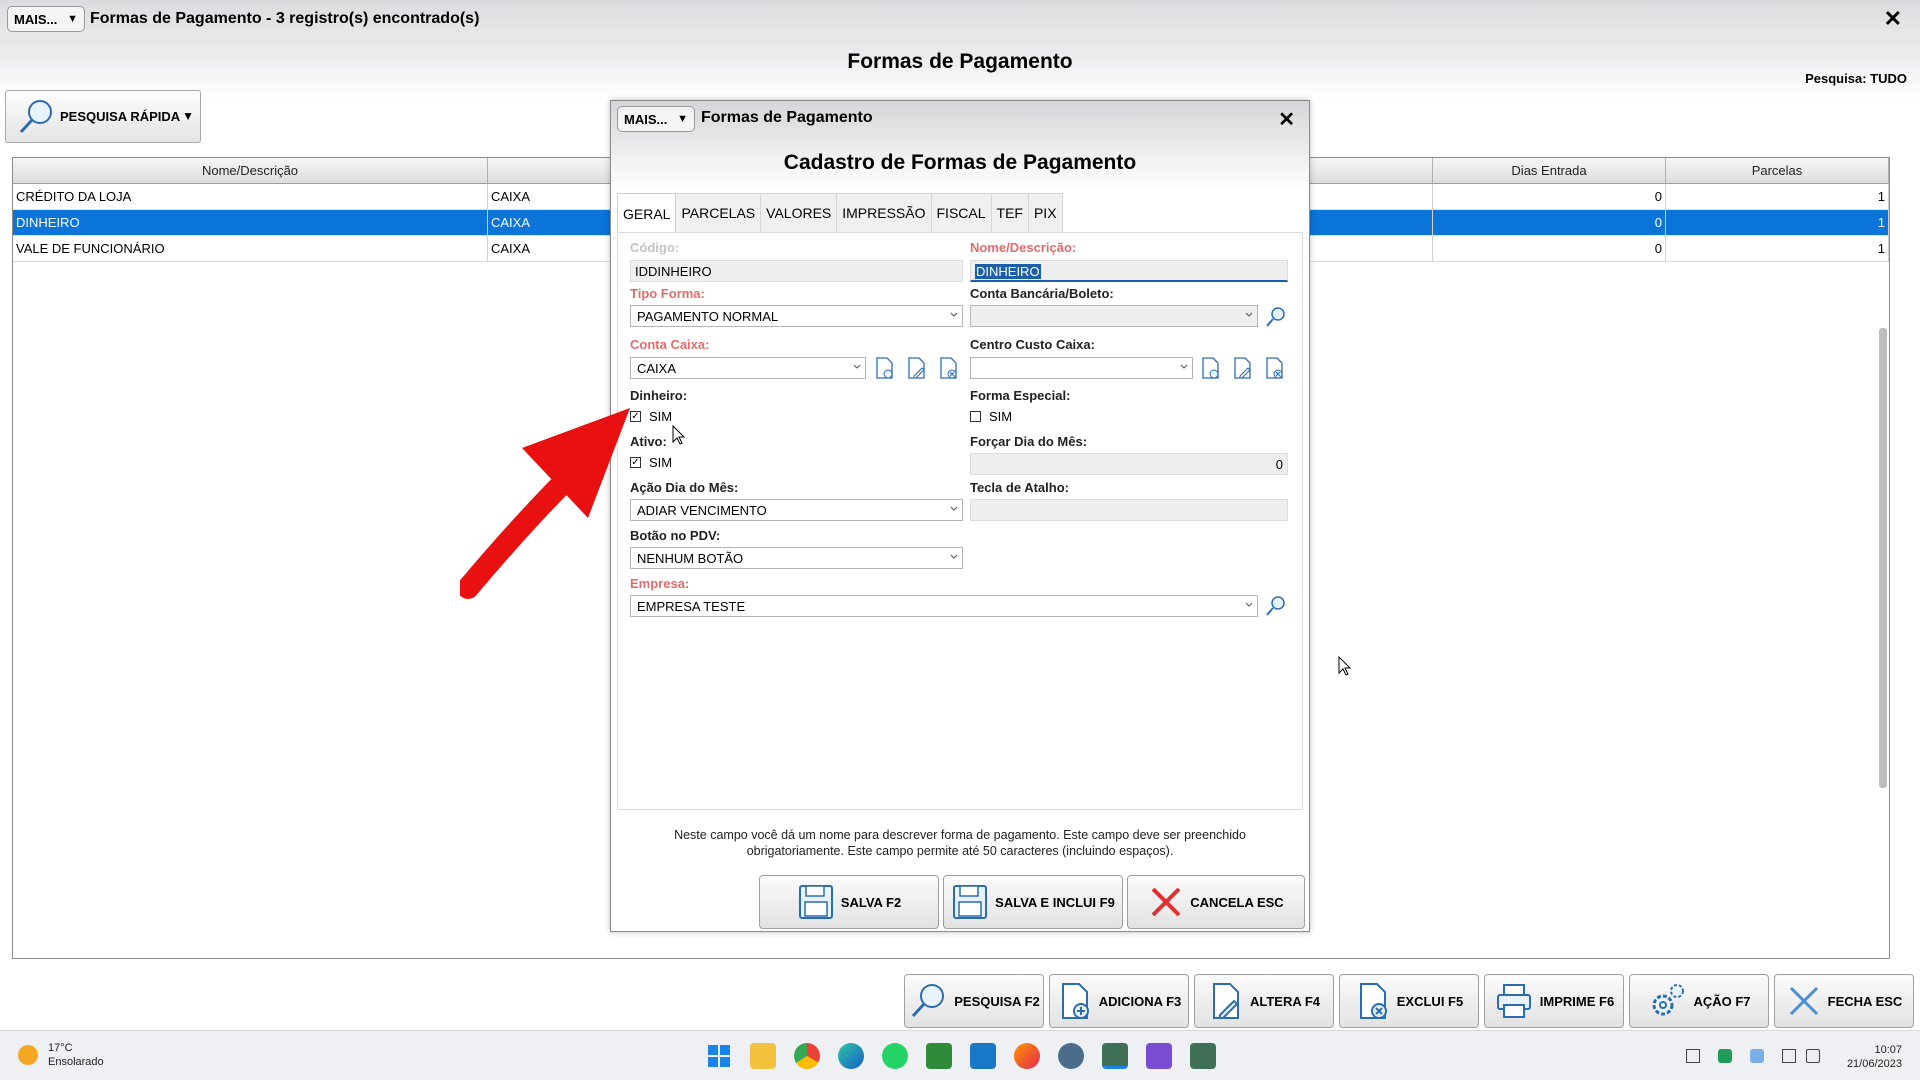 The width and height of the screenshot is (1920, 1080). I want to click on annotation-arrow-icon, so click(545, 503).